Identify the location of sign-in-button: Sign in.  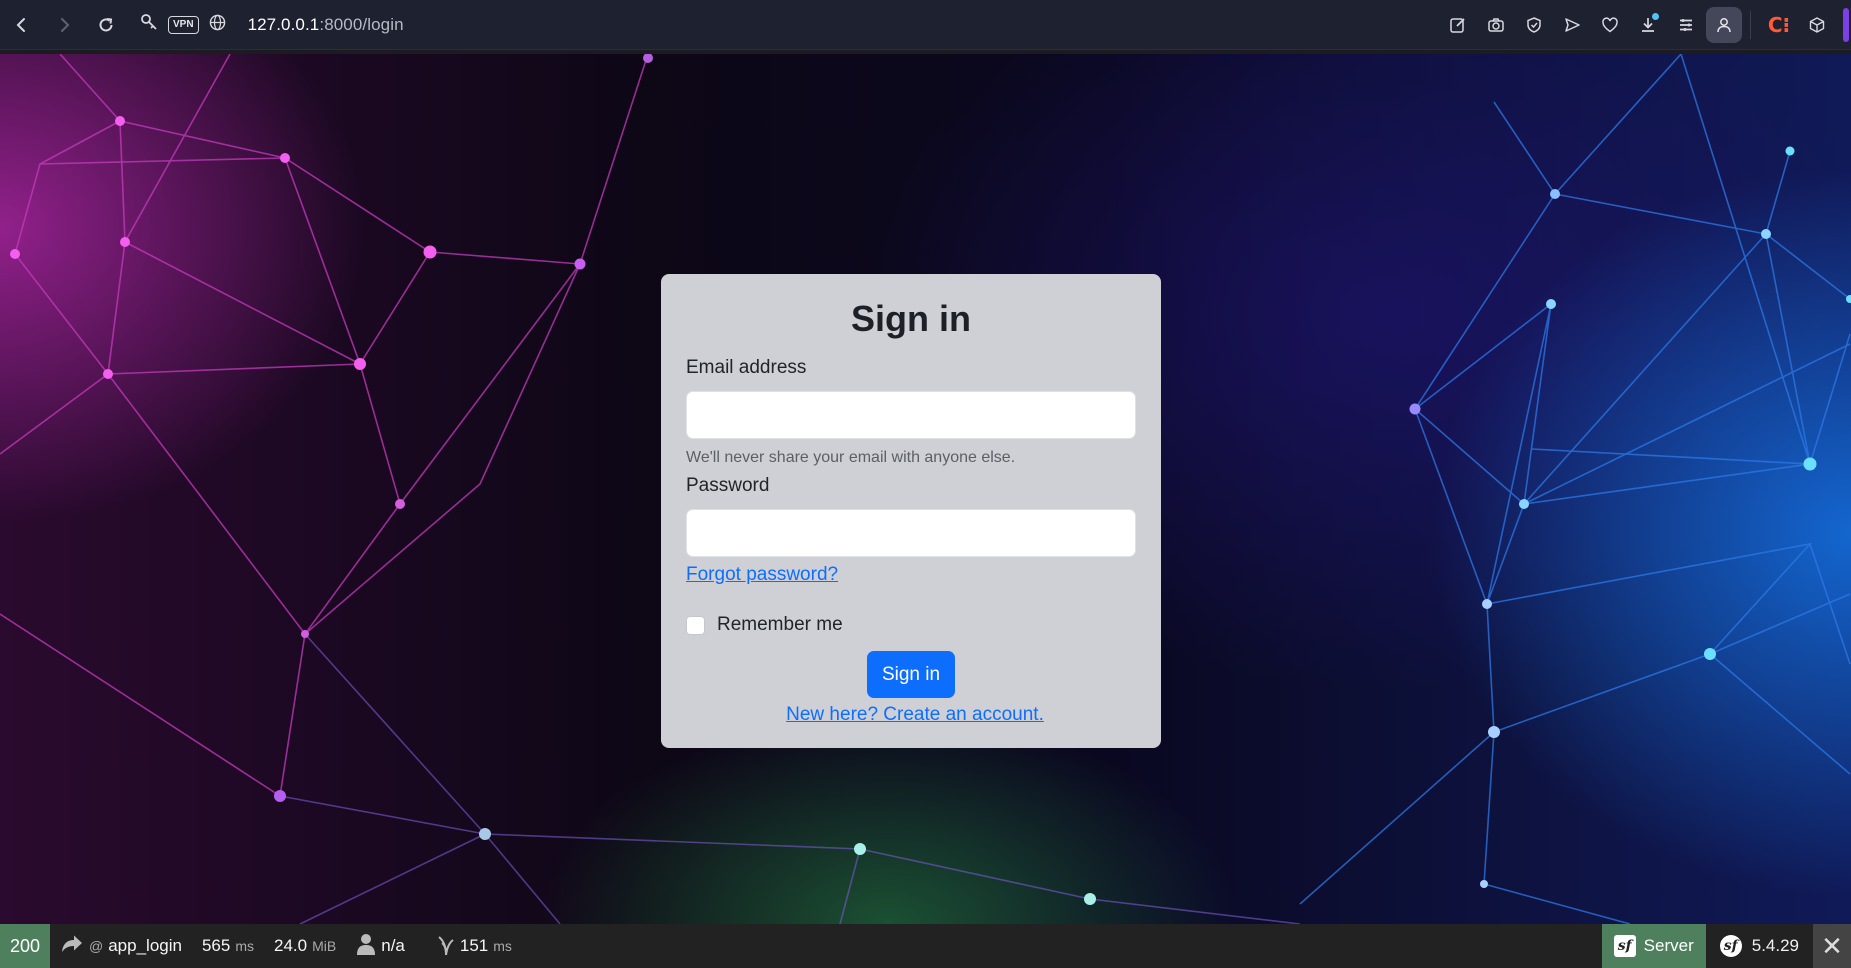
(911, 674).